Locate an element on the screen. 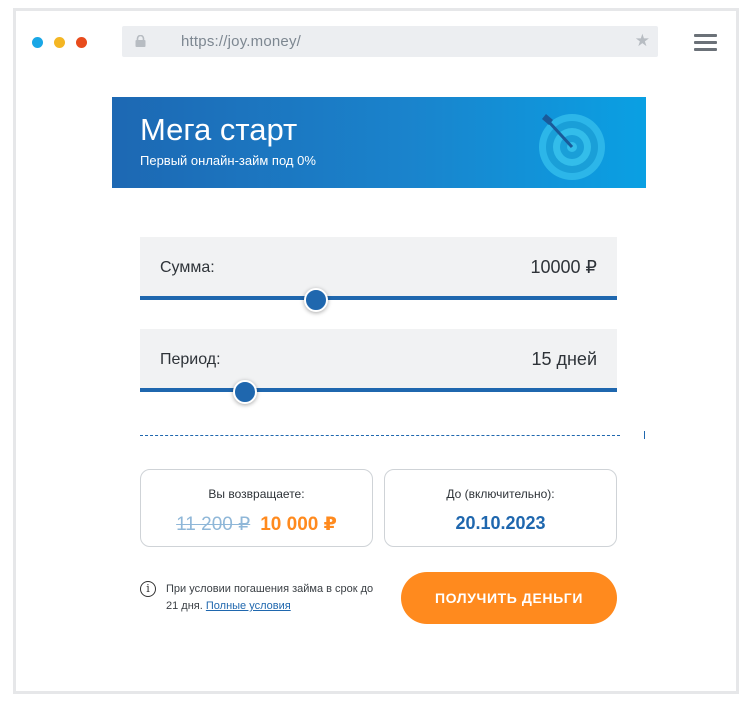 Image resolution: width=751 pixels, height=709 pixels. info-icon: i is located at coordinates (148, 589).